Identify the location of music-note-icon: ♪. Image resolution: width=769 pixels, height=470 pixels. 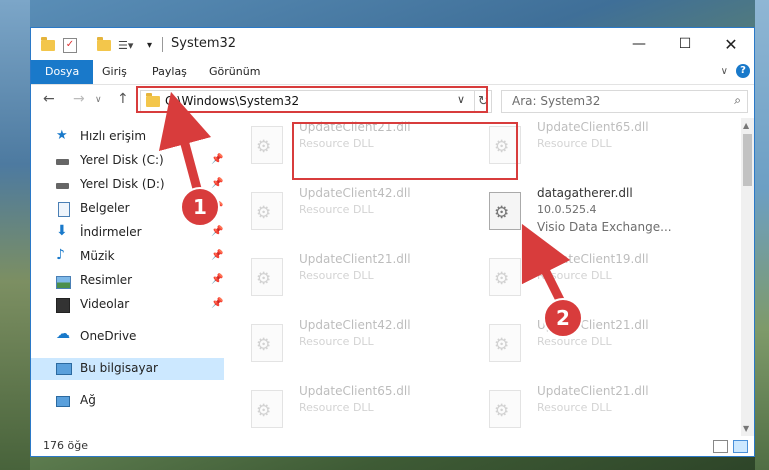
(60, 255).